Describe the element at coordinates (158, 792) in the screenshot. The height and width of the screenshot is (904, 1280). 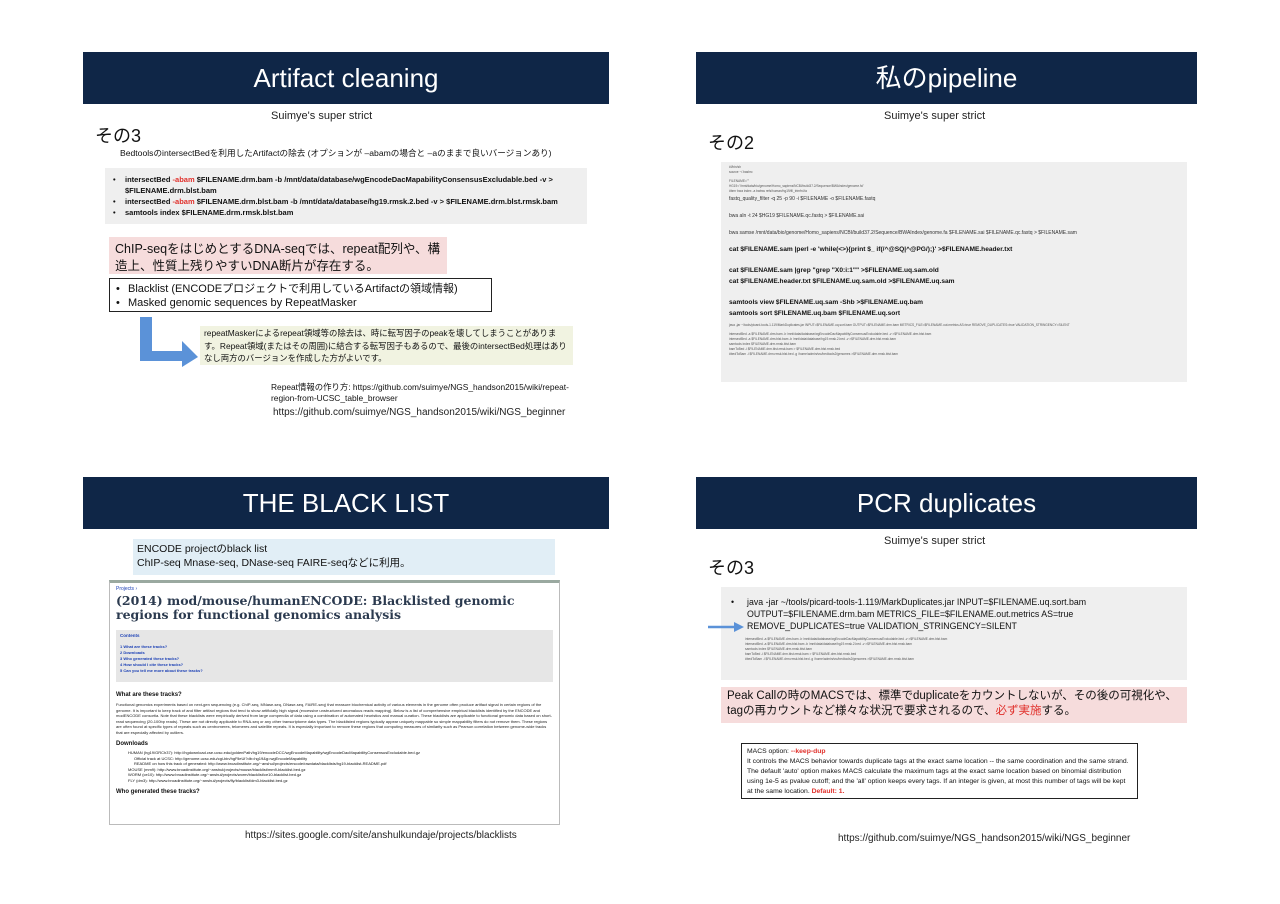
I see `section-heading: Who generated these tracks?` at that location.